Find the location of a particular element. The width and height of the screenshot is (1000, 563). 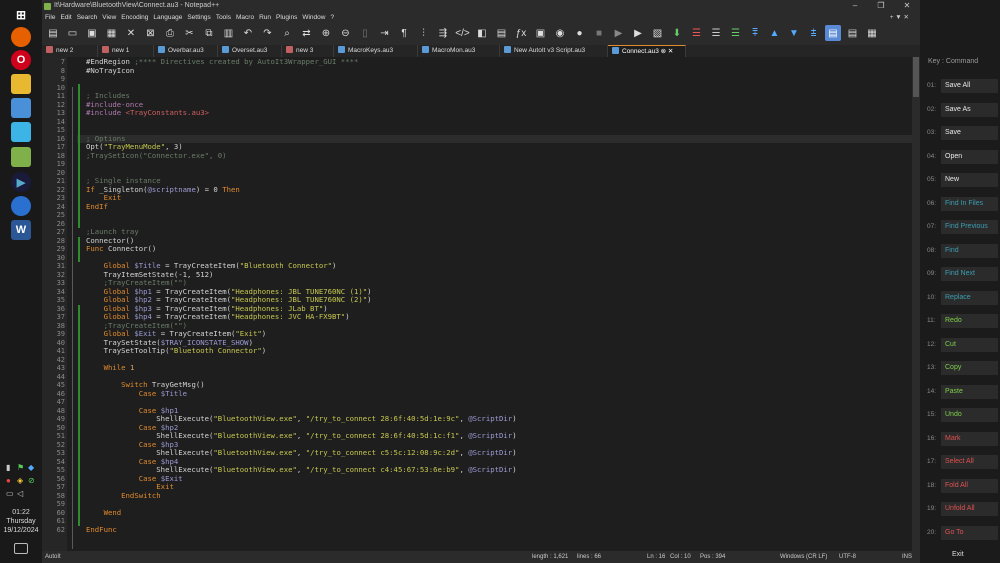

macro-key-row: 19: Unfold All is located at coordinates (960, 509).